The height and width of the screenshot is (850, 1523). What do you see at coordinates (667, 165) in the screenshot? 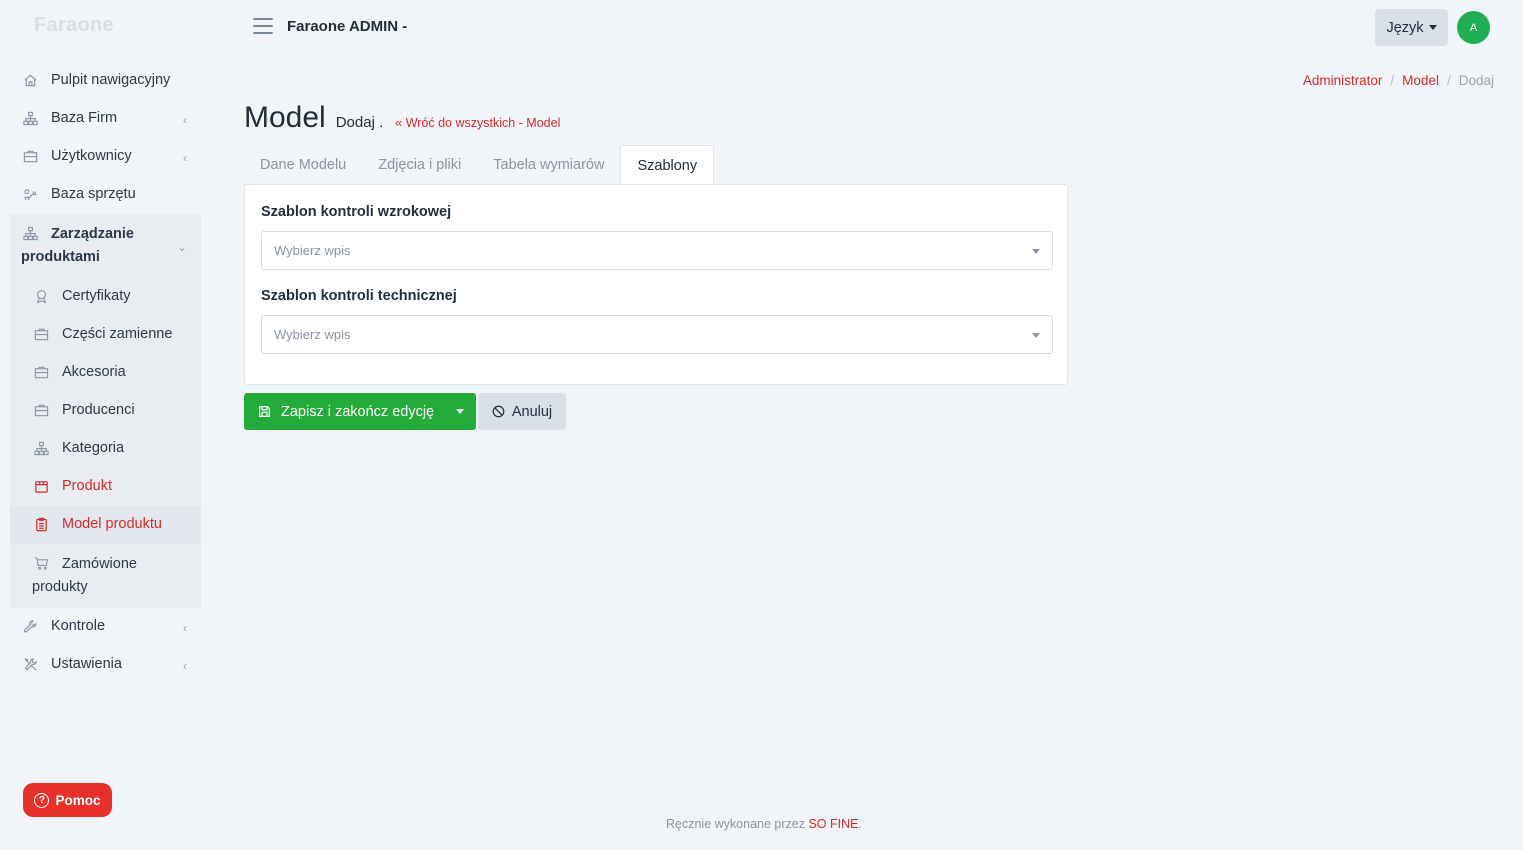
I see `tab-templates: Szablony` at bounding box center [667, 165].